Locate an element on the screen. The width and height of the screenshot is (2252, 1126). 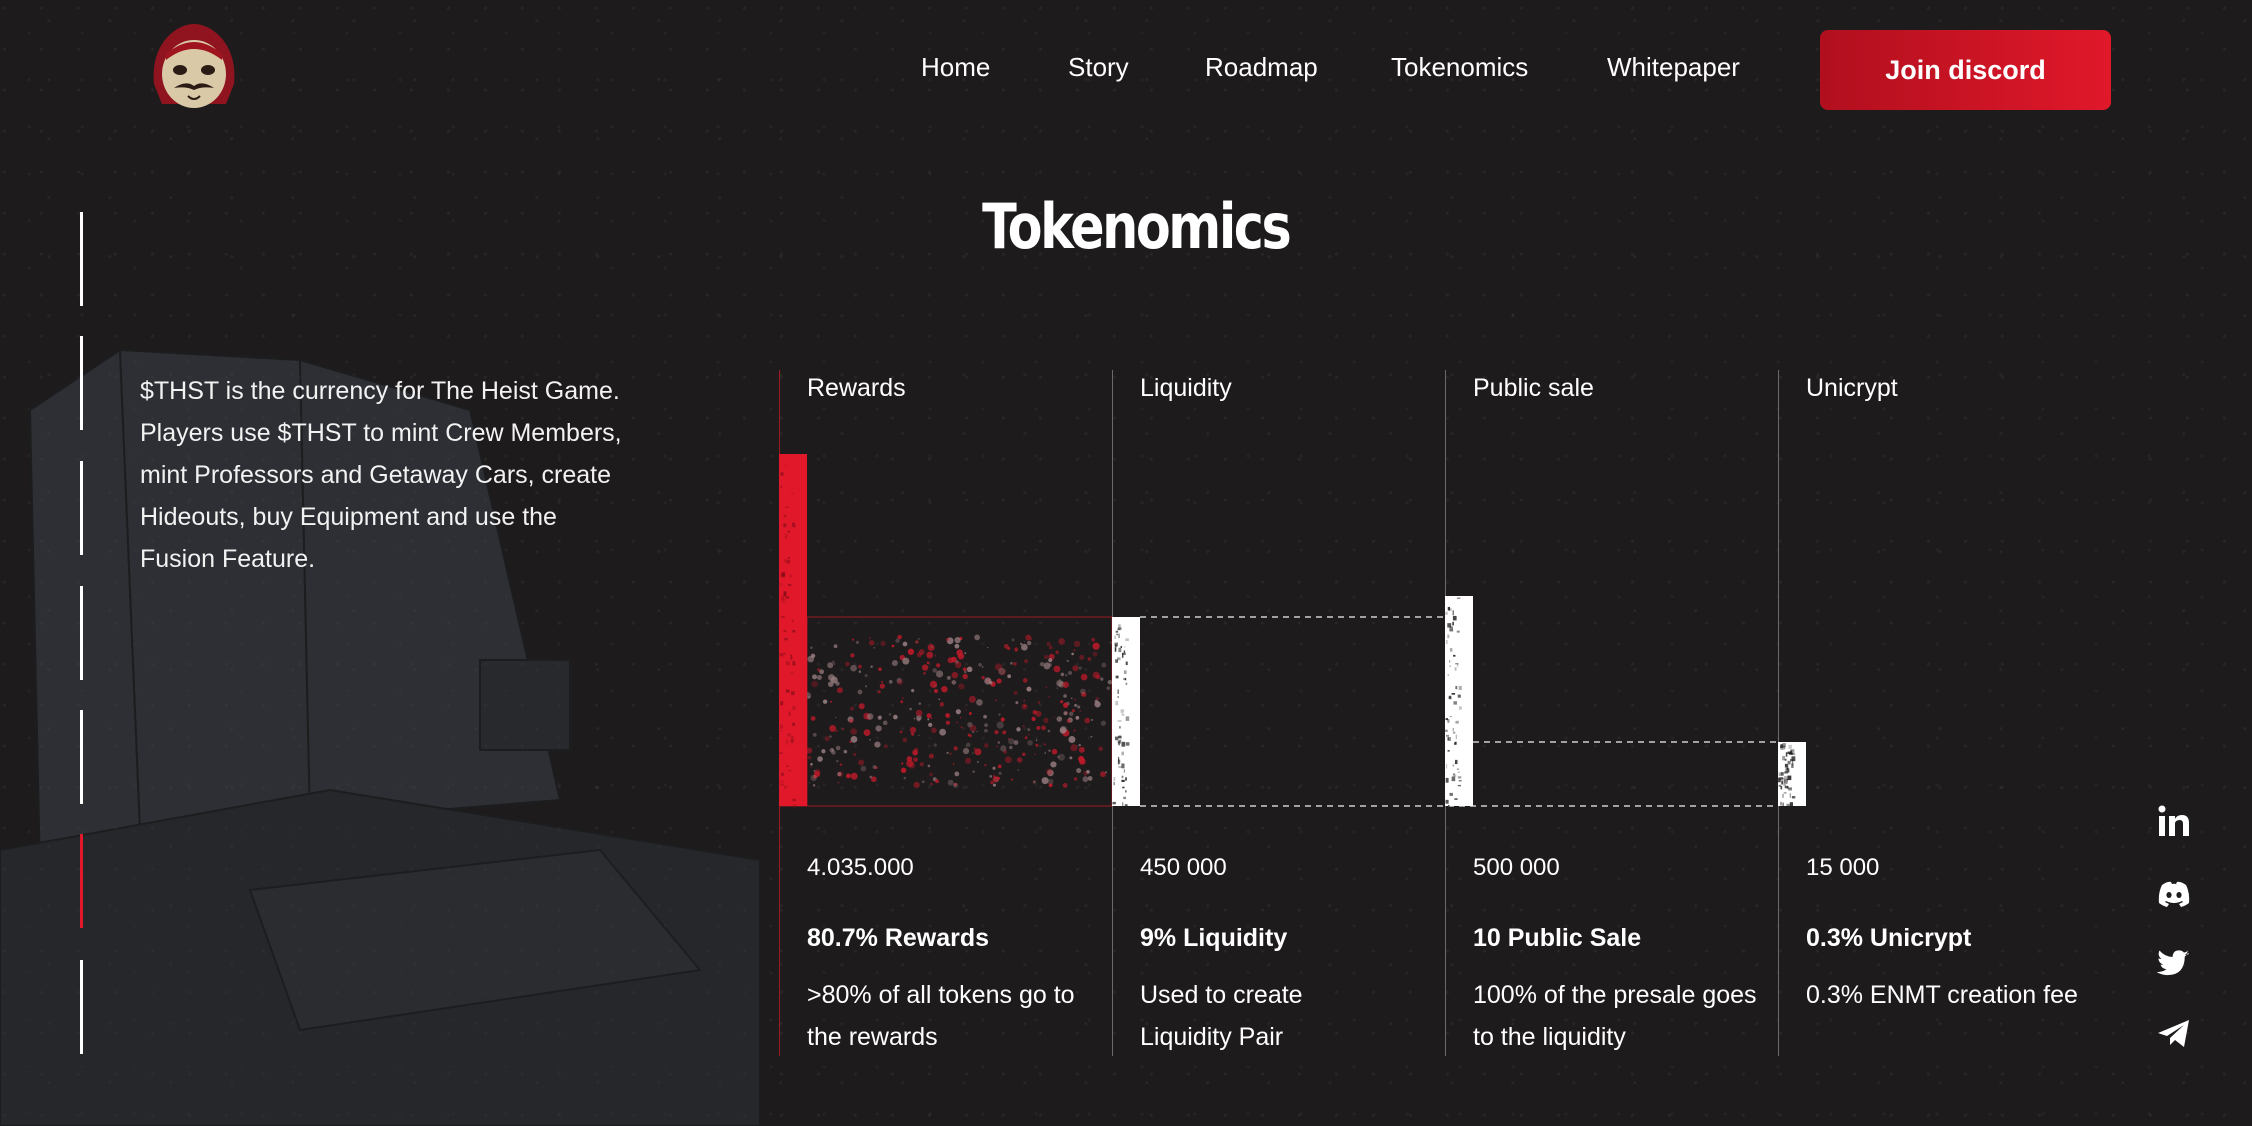
discord-icon is located at coordinates (2174, 894).